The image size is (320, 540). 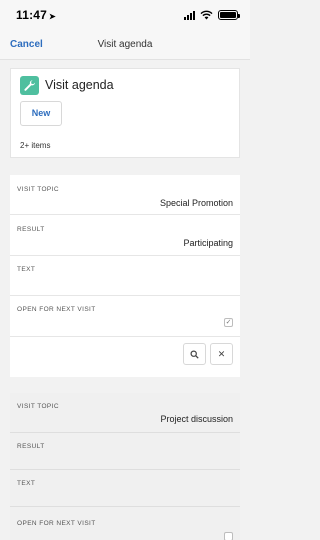 I want to click on result-field: RESULT Participating, so click(x=125, y=235).